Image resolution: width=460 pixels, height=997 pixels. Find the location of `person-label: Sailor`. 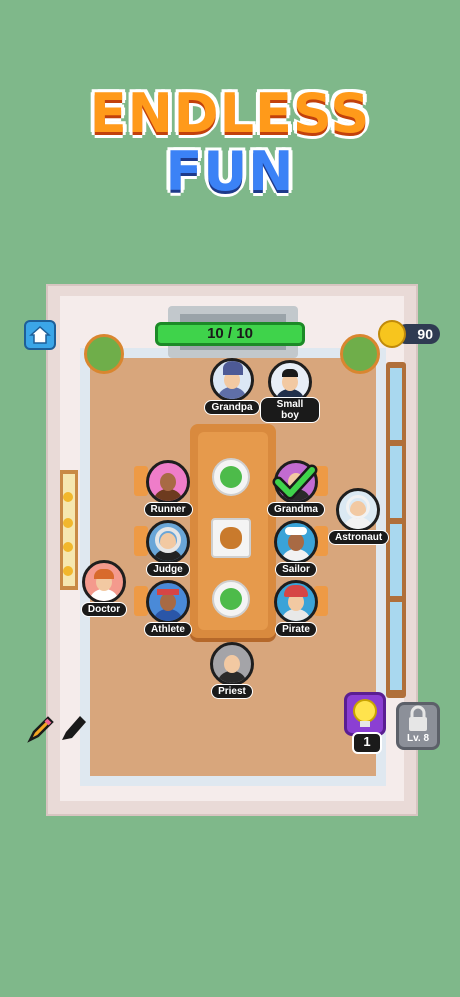

person-label: Sailor is located at coordinates (296, 569).